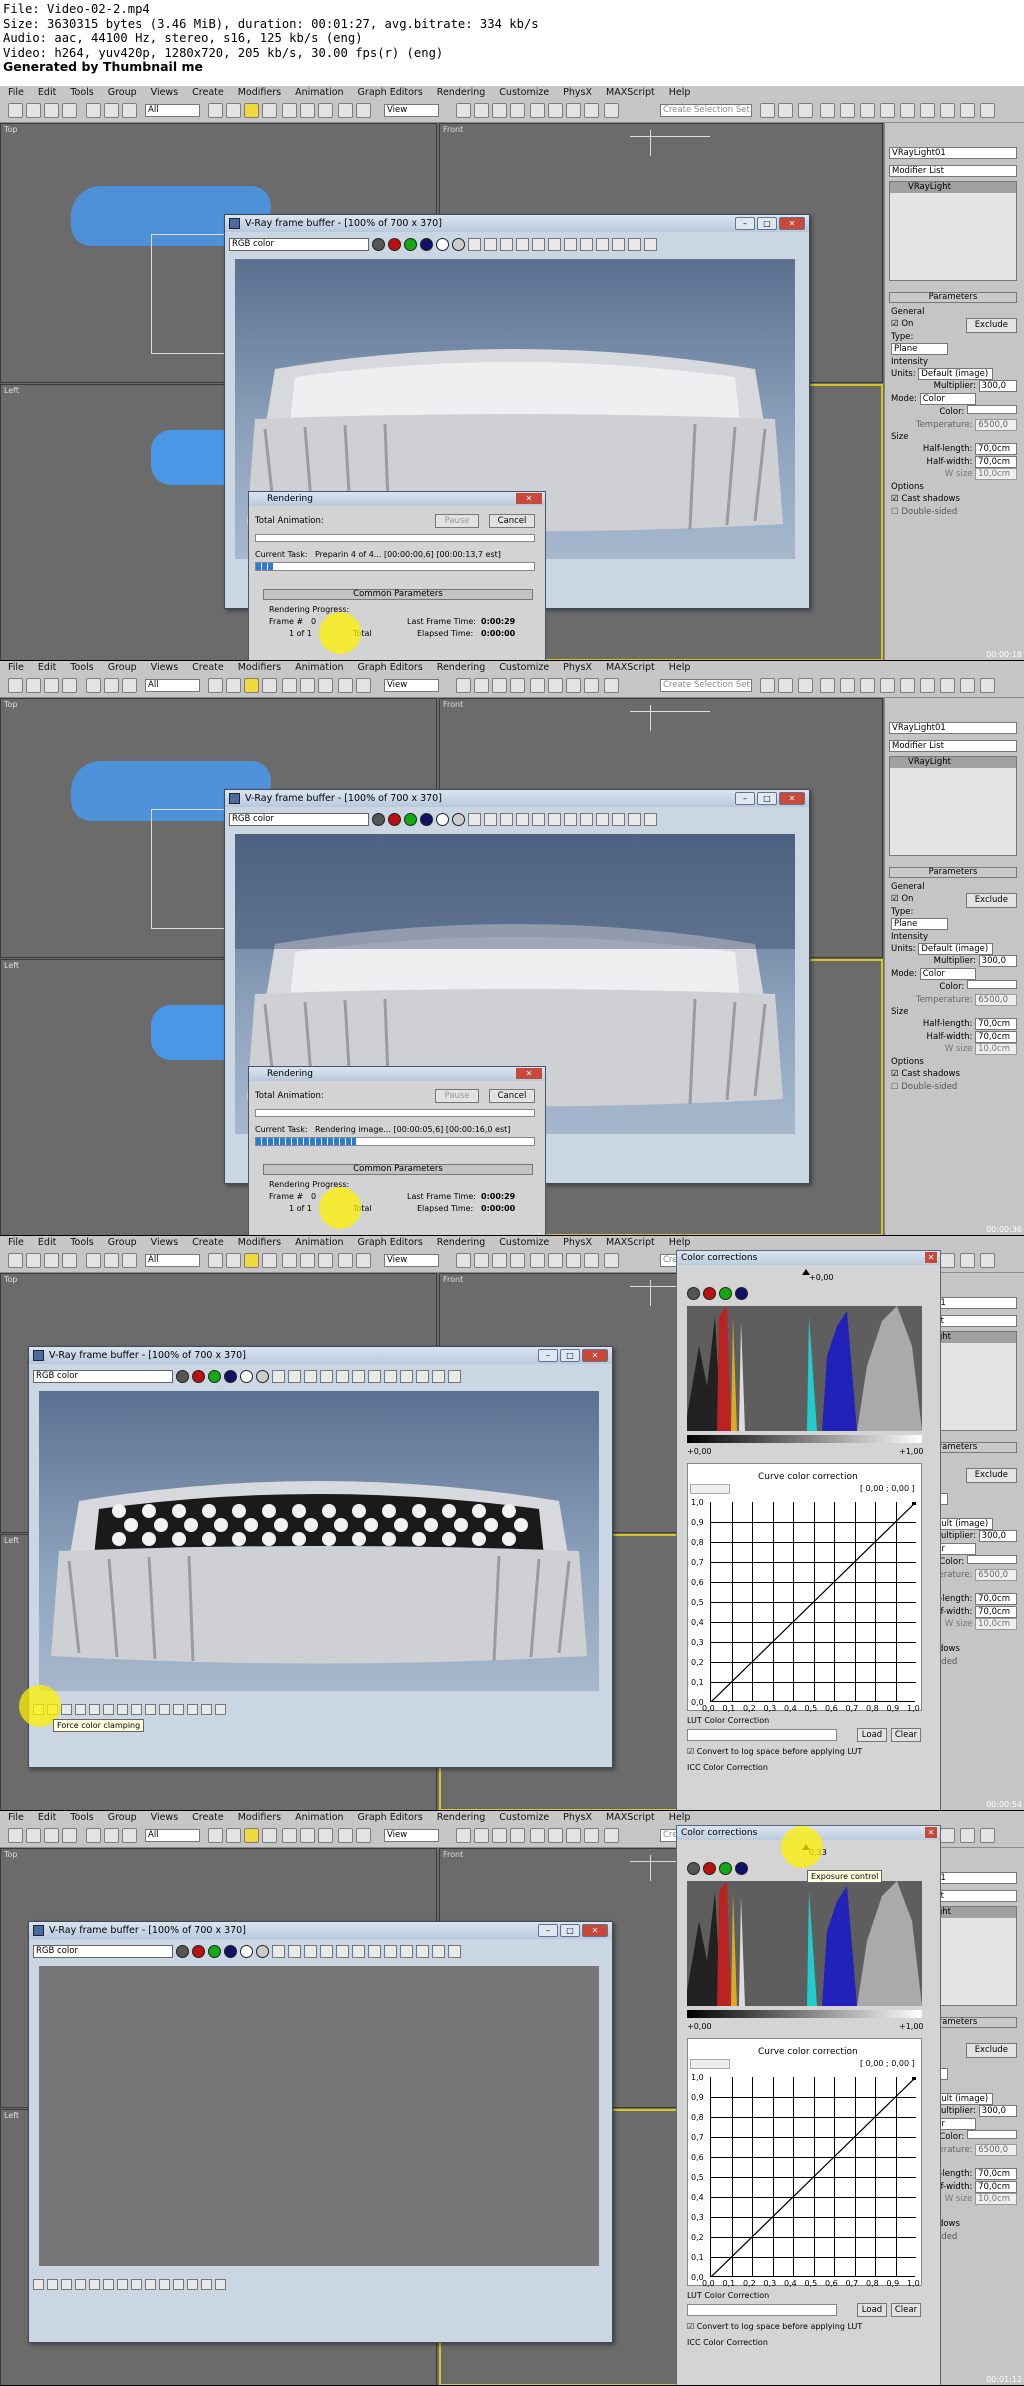 This screenshot has width=1024, height=2386. I want to click on menu-views: Views, so click(165, 1242).